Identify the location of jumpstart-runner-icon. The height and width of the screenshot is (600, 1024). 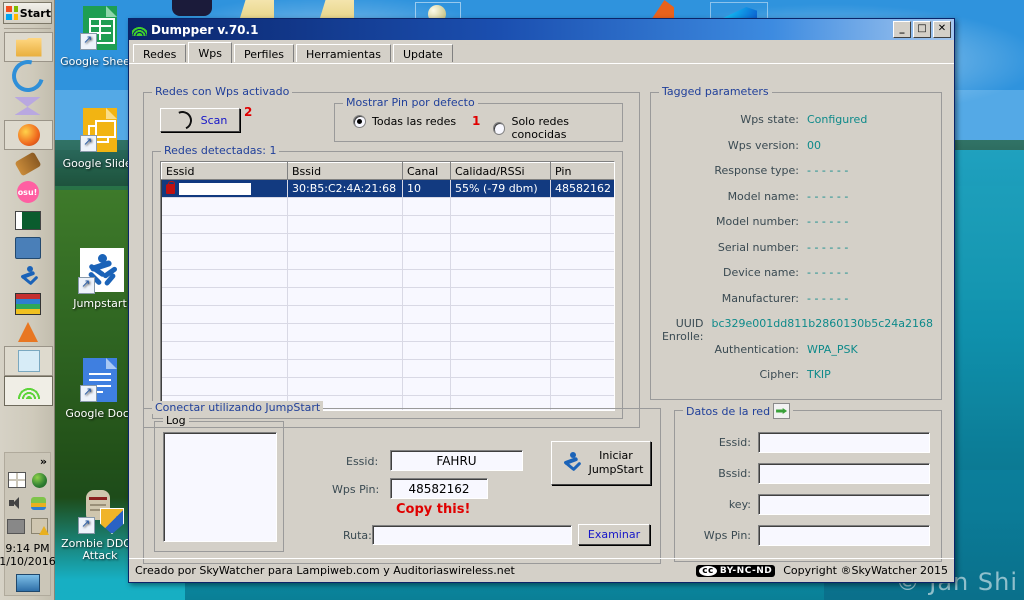
(571, 463).